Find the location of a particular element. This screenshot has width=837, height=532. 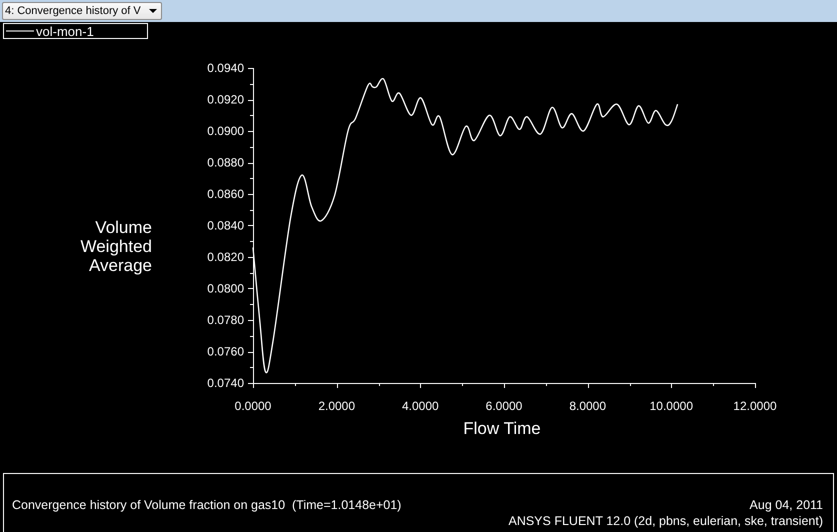

y-tick-label: 0.0860 is located at coordinates (225, 194).